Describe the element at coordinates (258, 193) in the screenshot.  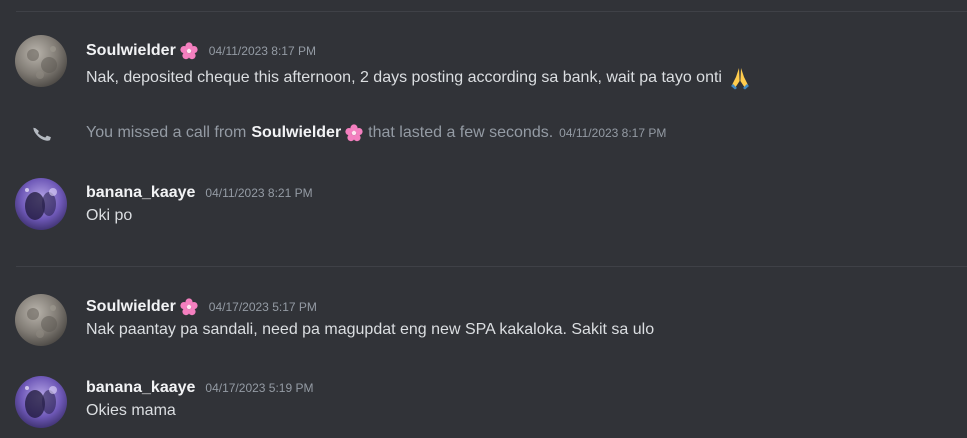
I see `message-timestamp: 04/11/2023 8:21 PM` at that location.